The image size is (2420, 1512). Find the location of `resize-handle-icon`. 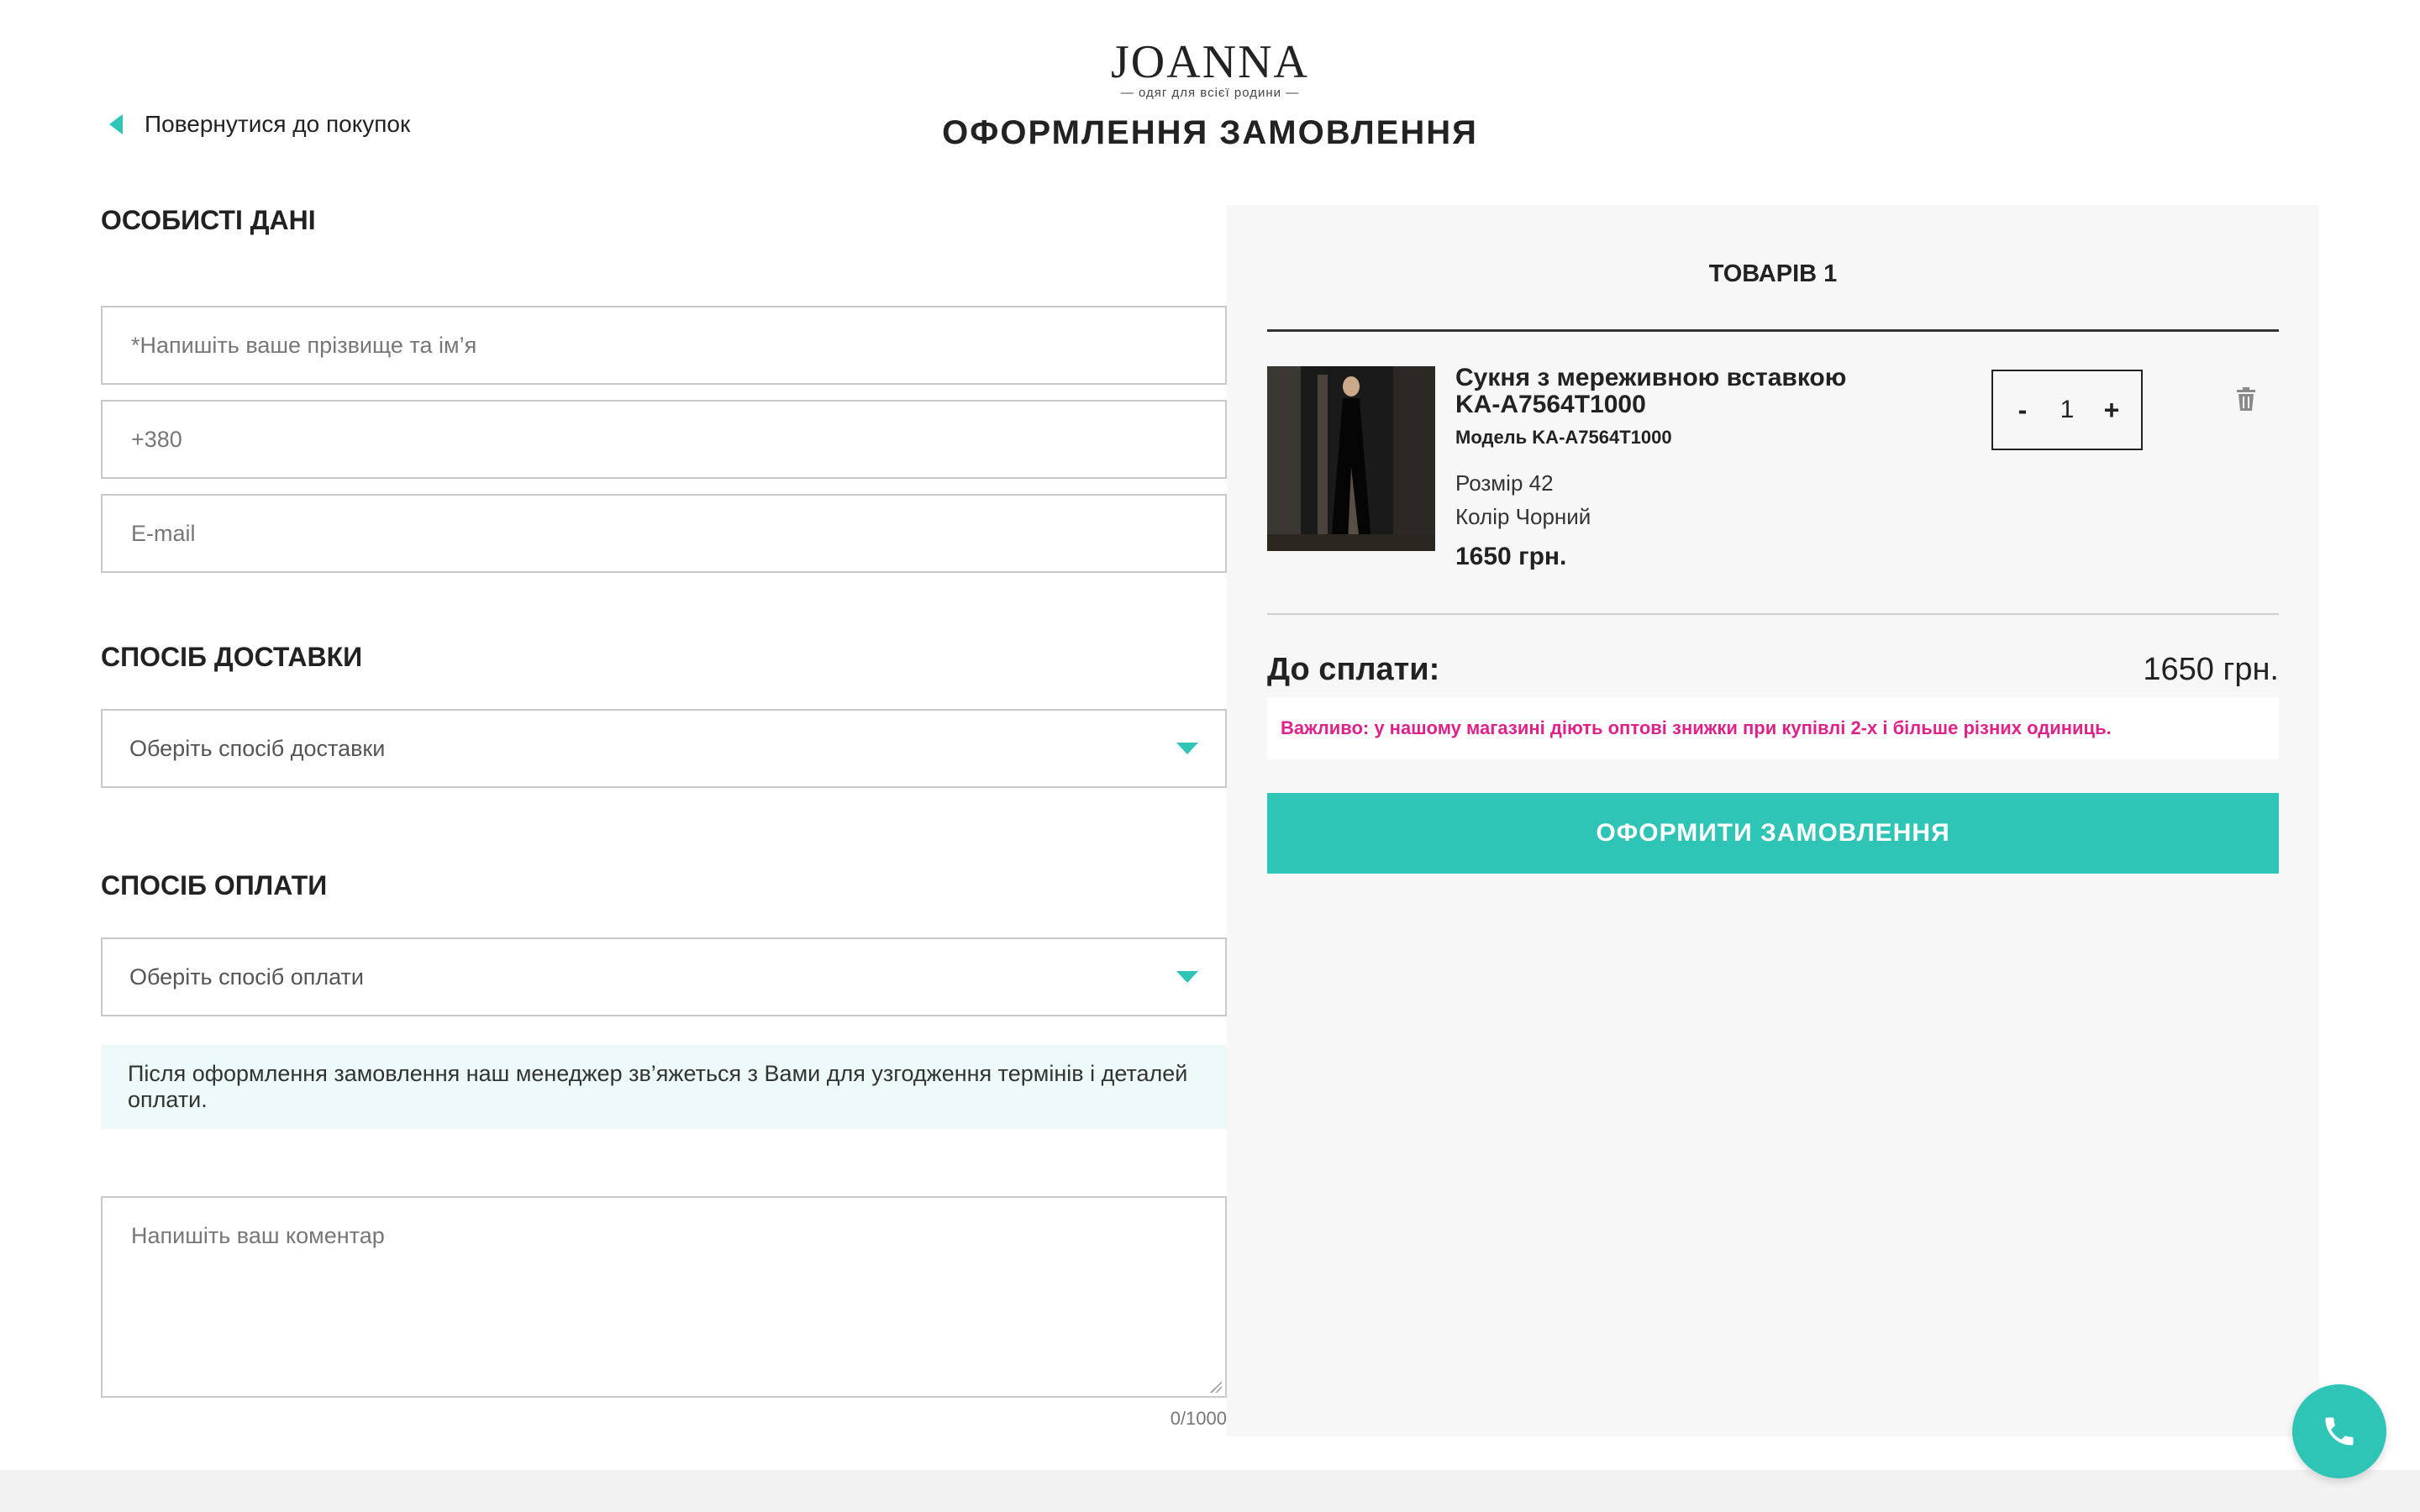

resize-handle-icon is located at coordinates (1216, 1387).